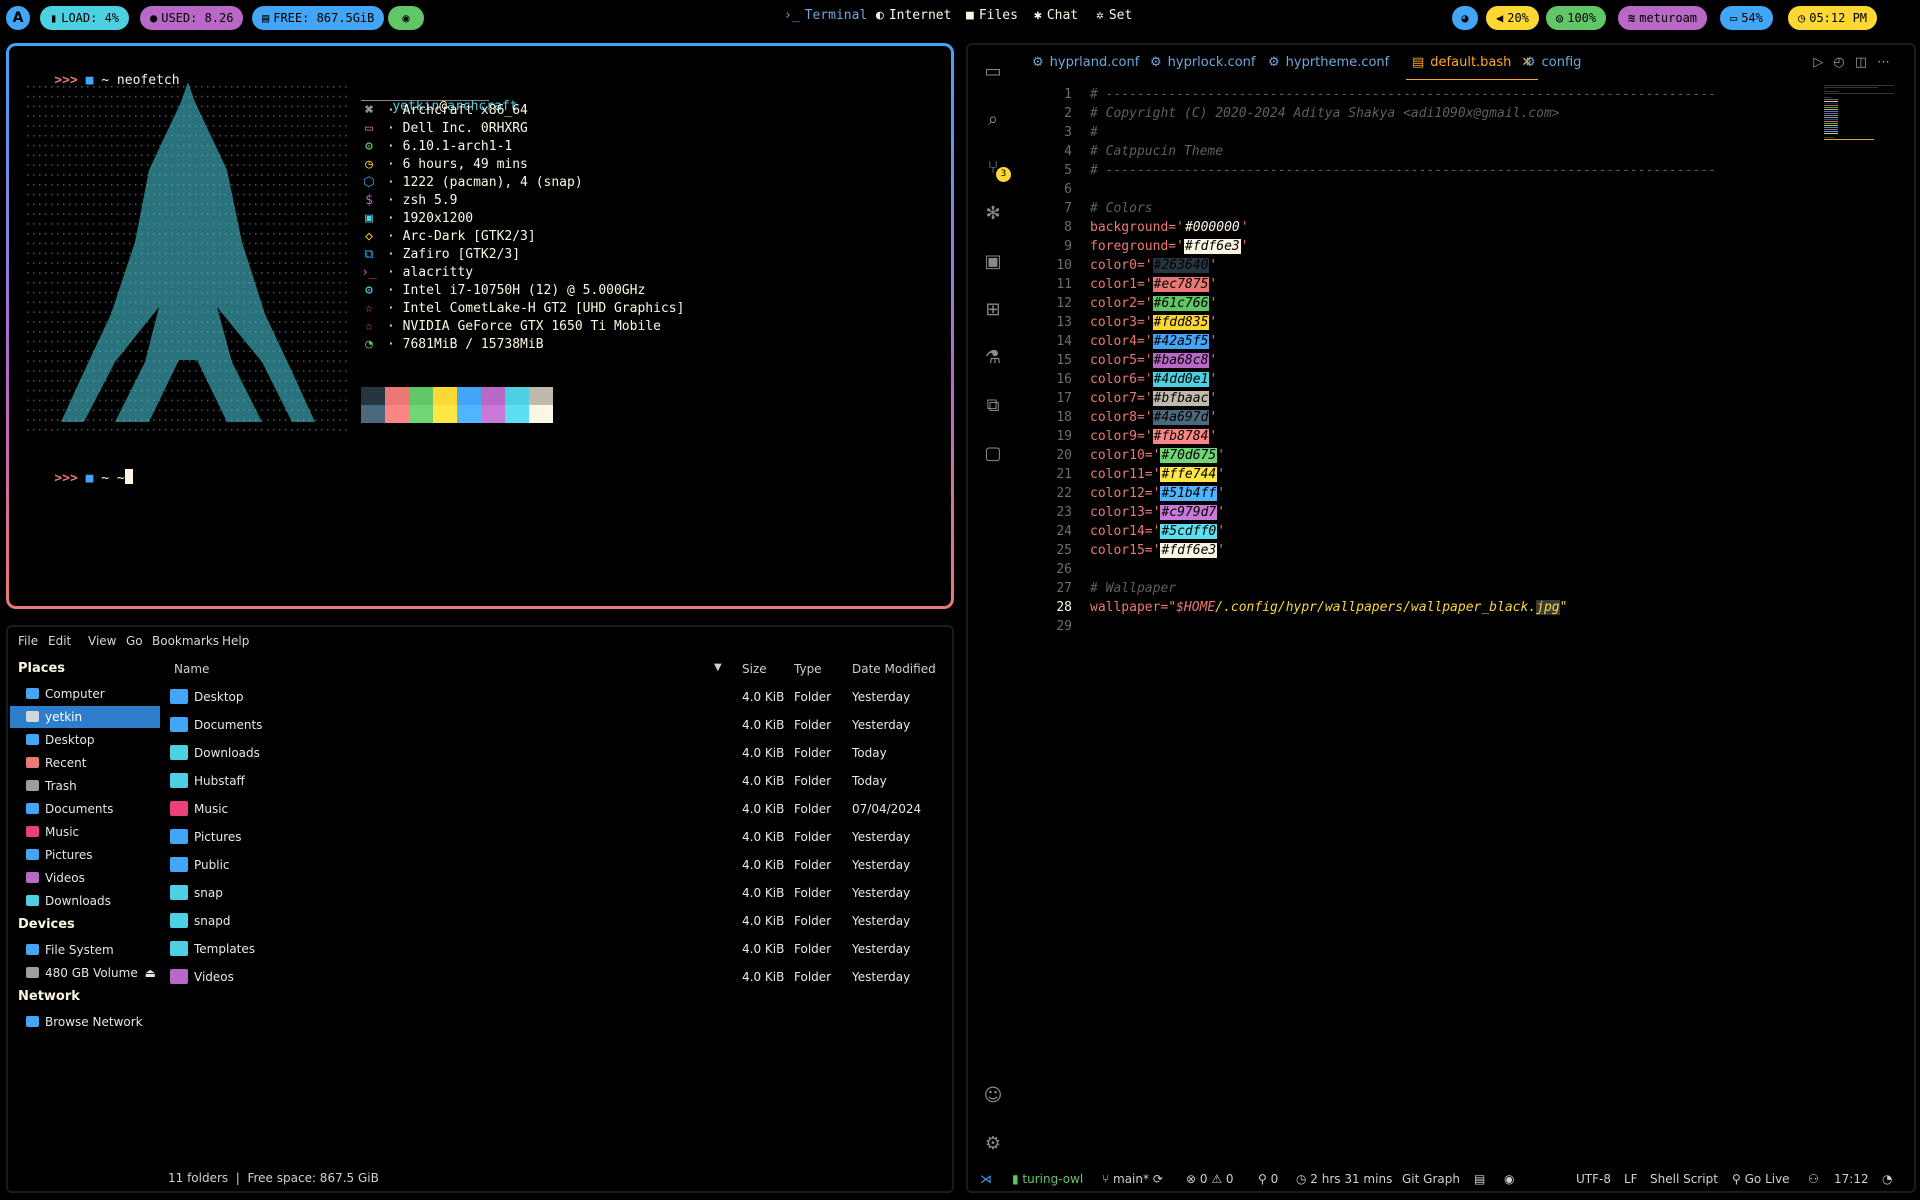  I want to click on time-tracker: ◷ 2 hrs 31 mins, so click(1344, 1179).